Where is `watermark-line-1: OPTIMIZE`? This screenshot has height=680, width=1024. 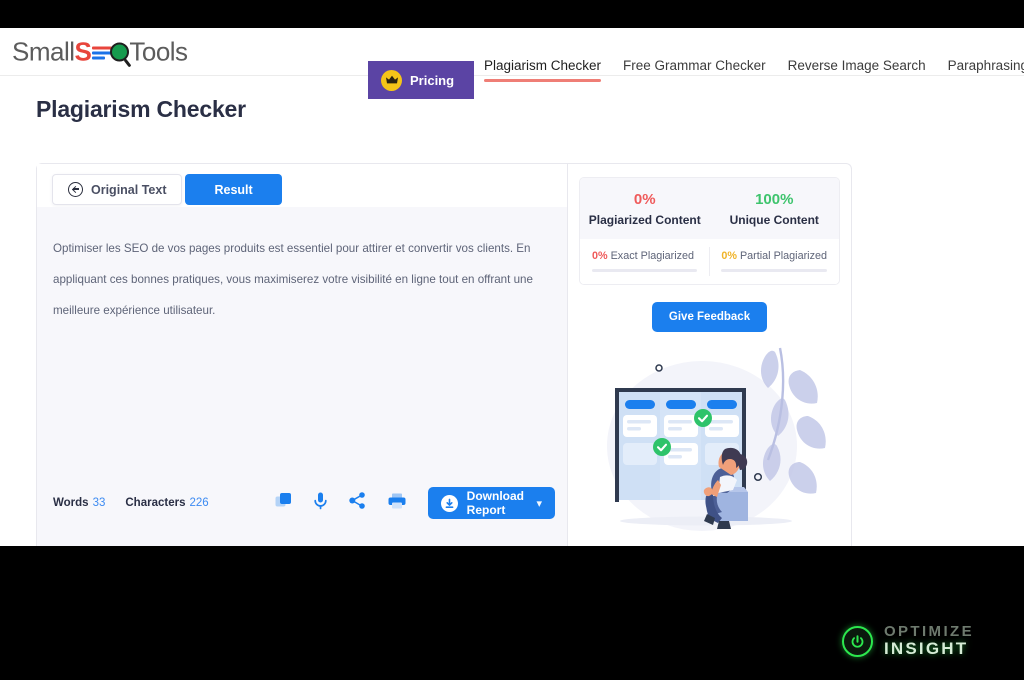
watermark-line-1: OPTIMIZE is located at coordinates (928, 632).